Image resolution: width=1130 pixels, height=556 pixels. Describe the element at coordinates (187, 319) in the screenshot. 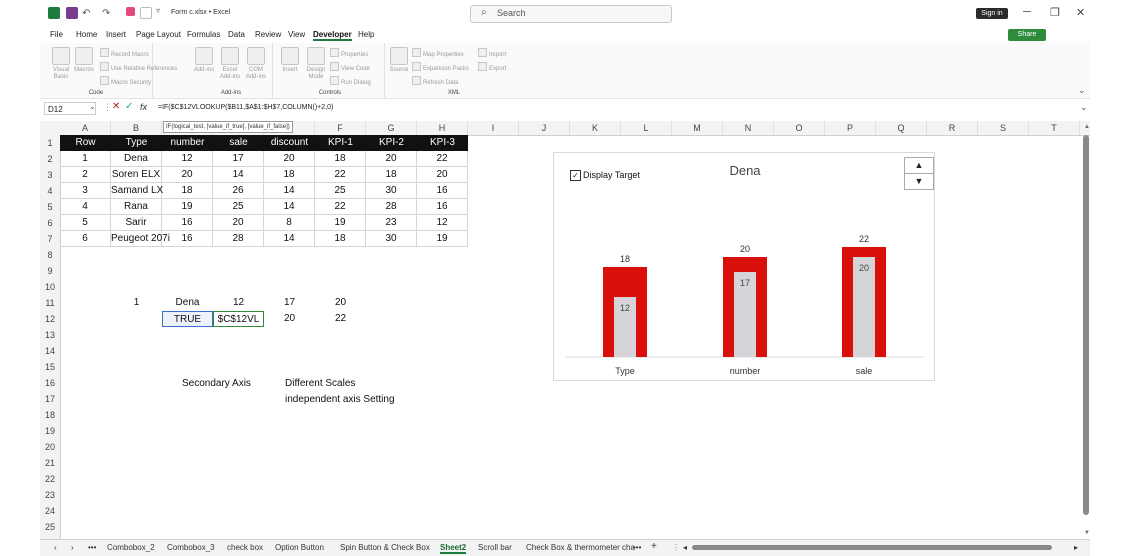

I see `result-cell: TRUE` at that location.